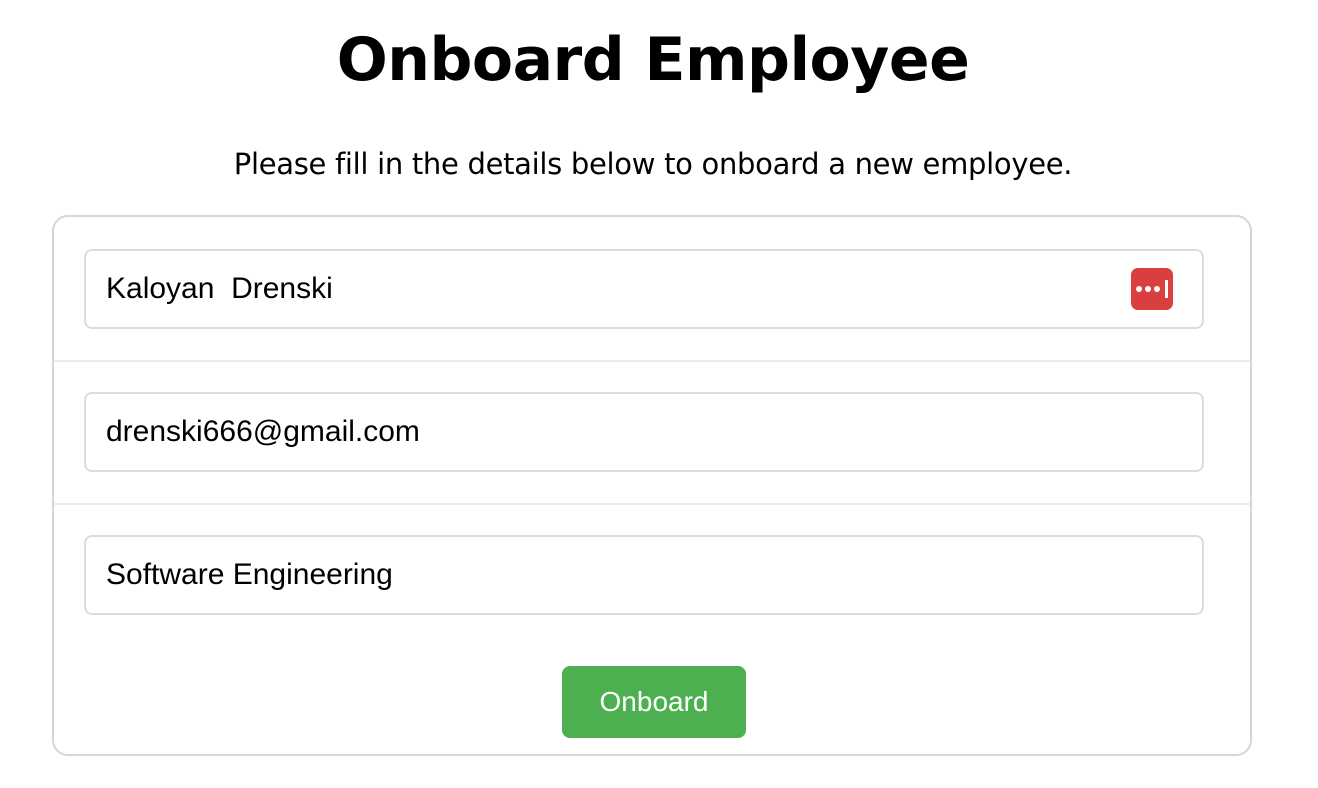 The image size is (1318, 788). What do you see at coordinates (653, 60) in the screenshot?
I see `page-title: Onboard Employee` at bounding box center [653, 60].